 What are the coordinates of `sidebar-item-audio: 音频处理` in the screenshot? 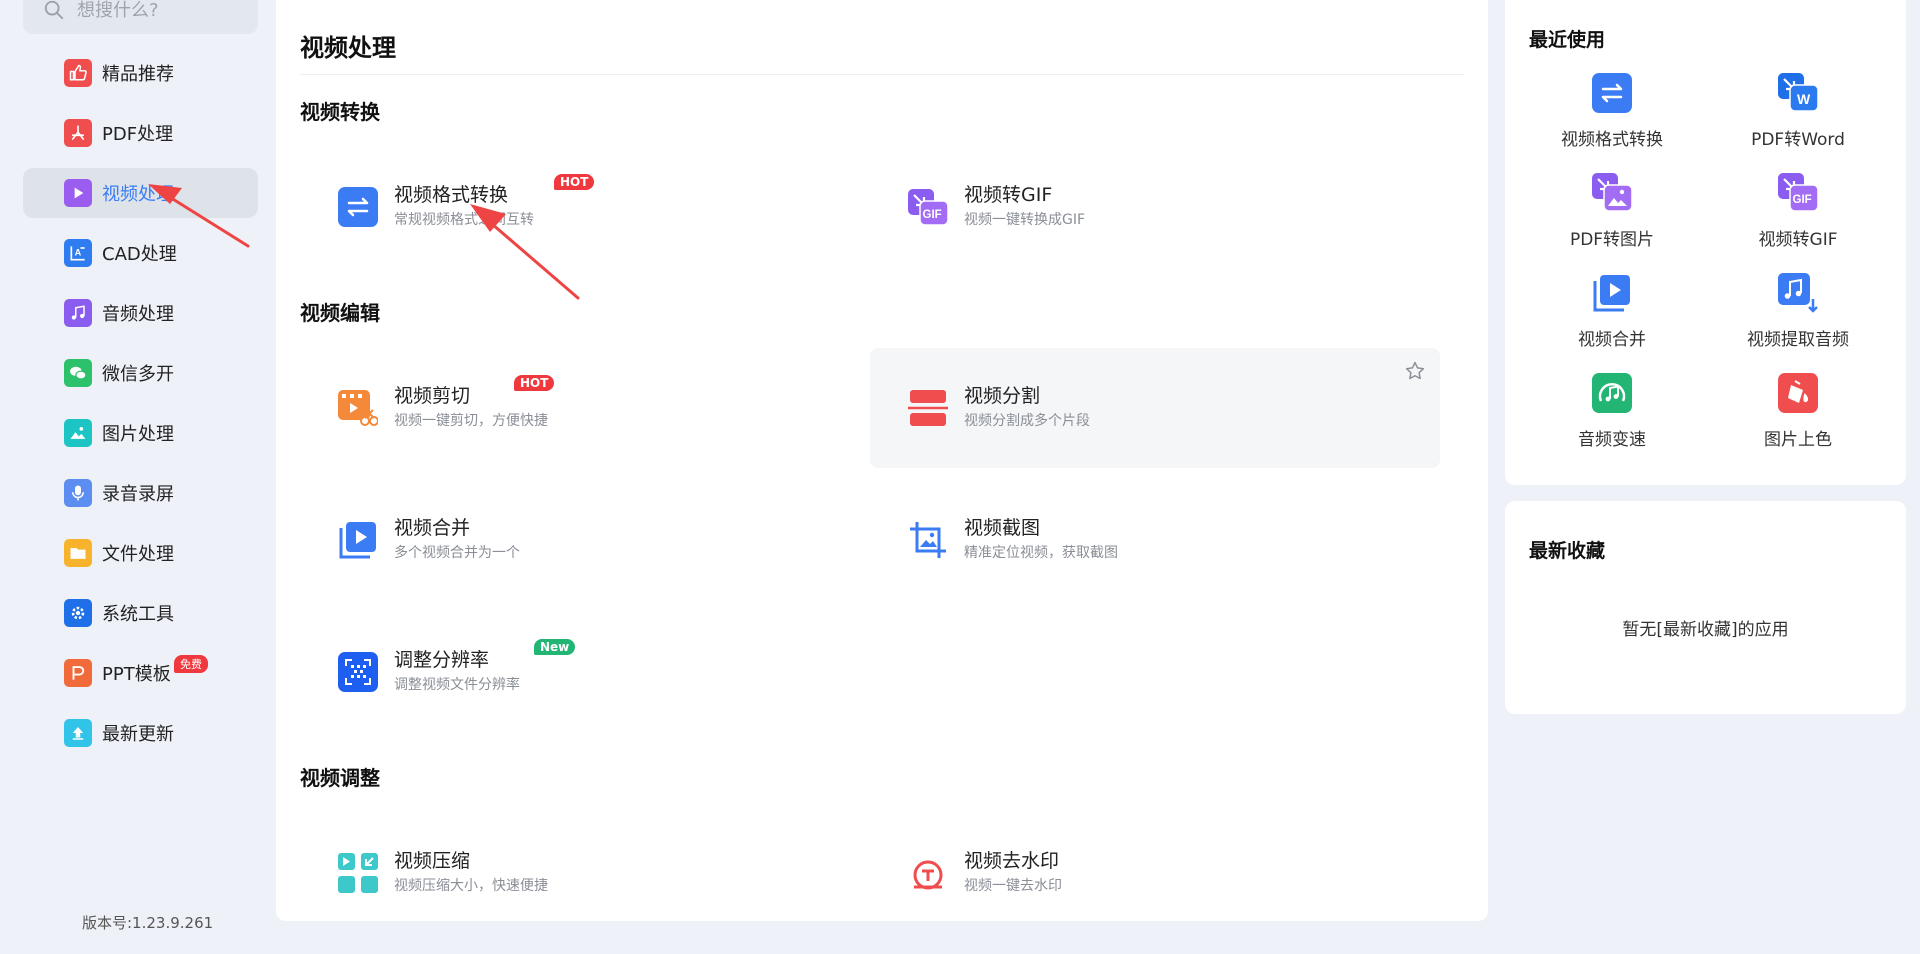 It's located at (140, 313).